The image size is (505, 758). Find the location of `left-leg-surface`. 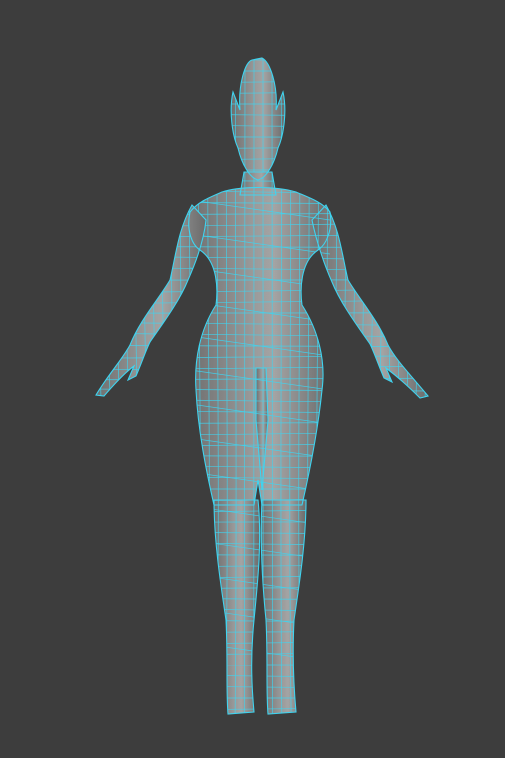

left-leg-surface is located at coordinates (237, 607).